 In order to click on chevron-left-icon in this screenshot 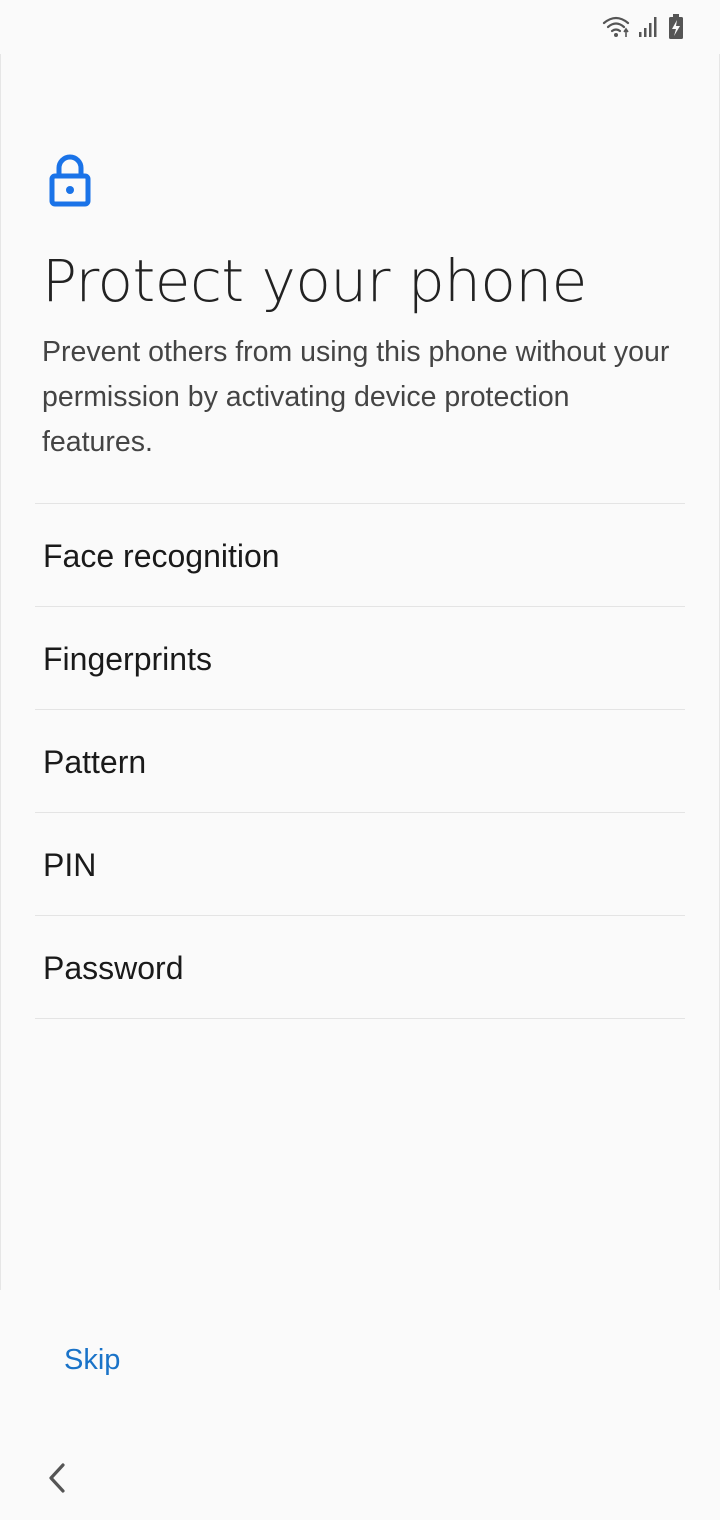, I will do `click(58, 1480)`.